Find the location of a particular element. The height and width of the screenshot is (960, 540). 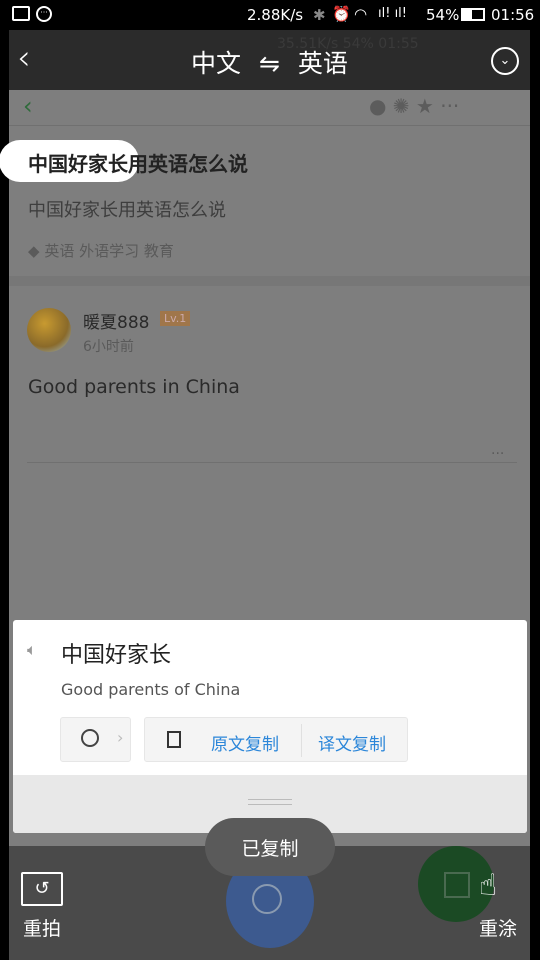

gallery-icon is located at coordinates (21, 13).